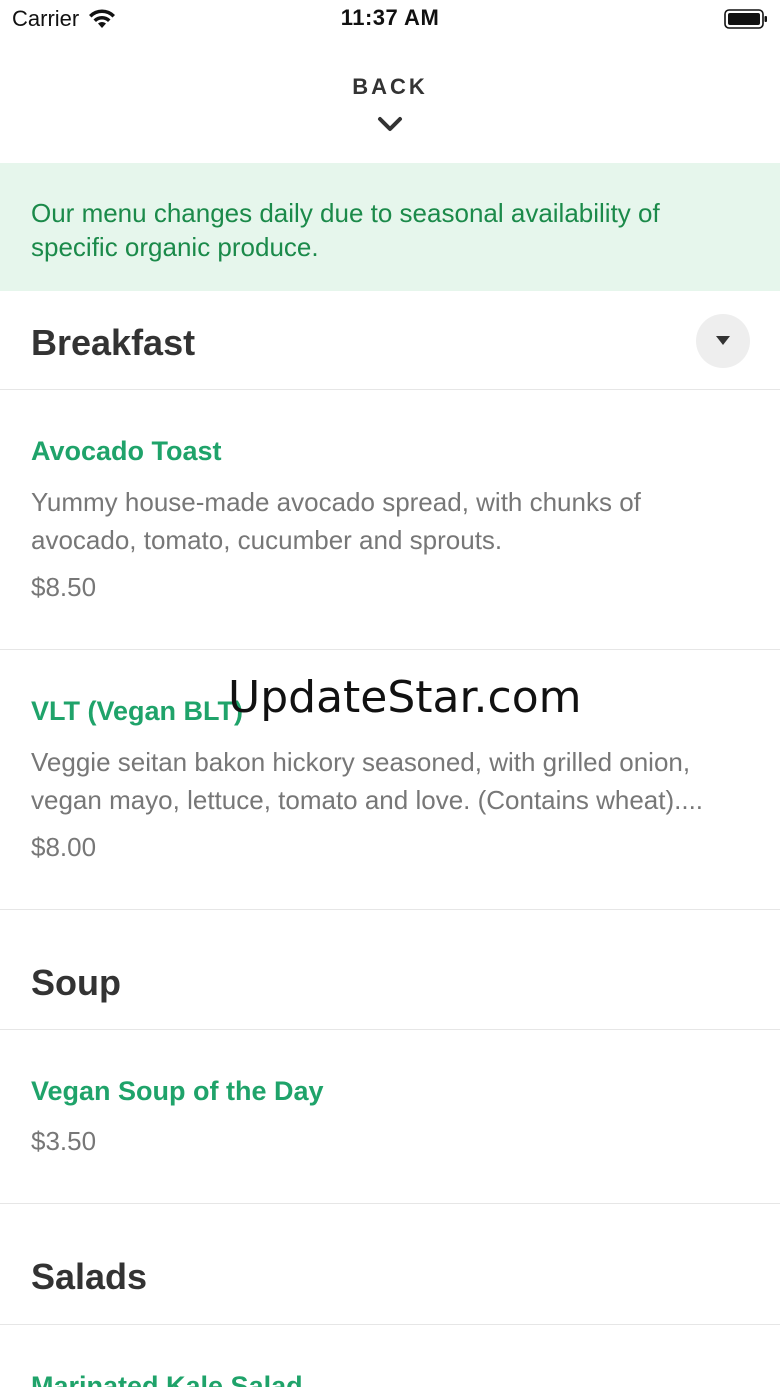  I want to click on menu-item: Marinated Kale Salad, so click(390, 1356).